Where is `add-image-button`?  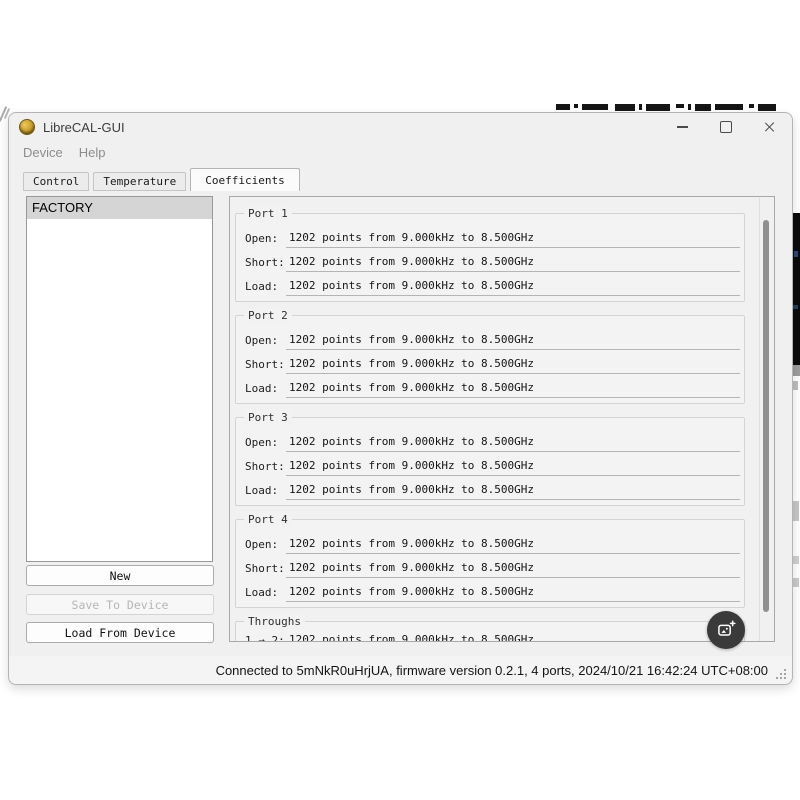 add-image-button is located at coordinates (726, 630).